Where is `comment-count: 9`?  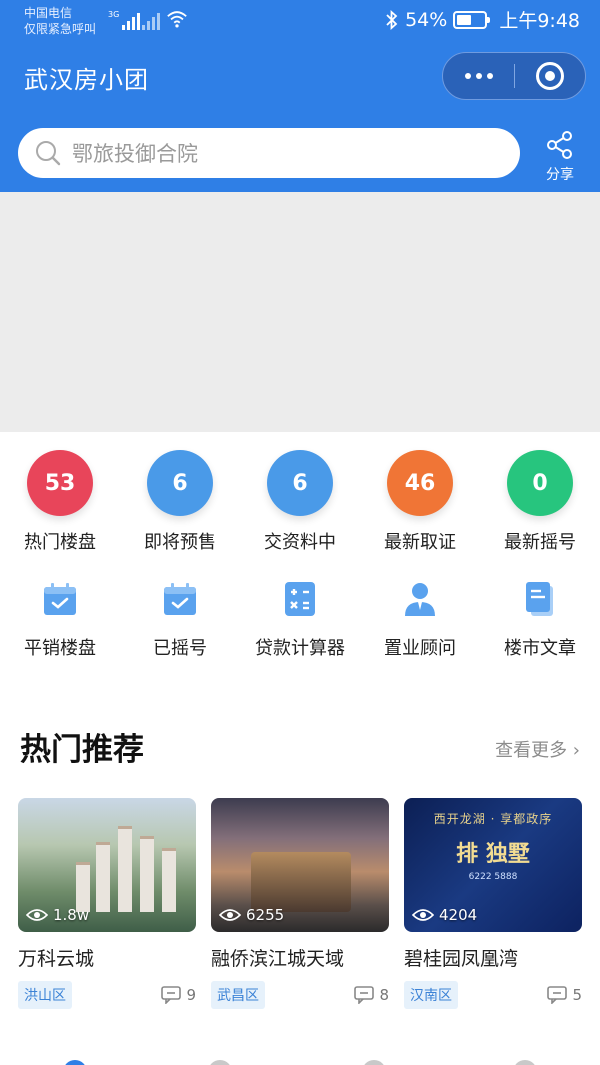
comment-count: 9 is located at coordinates (178, 995).